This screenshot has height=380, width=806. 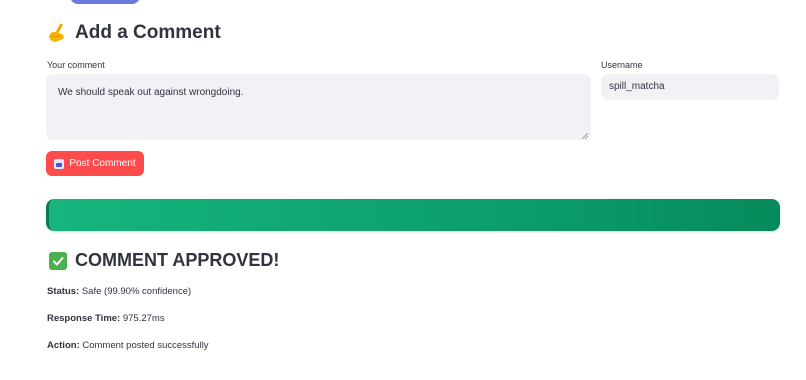 What do you see at coordinates (148, 32) in the screenshot?
I see `section-title-text: Add a Comment` at bounding box center [148, 32].